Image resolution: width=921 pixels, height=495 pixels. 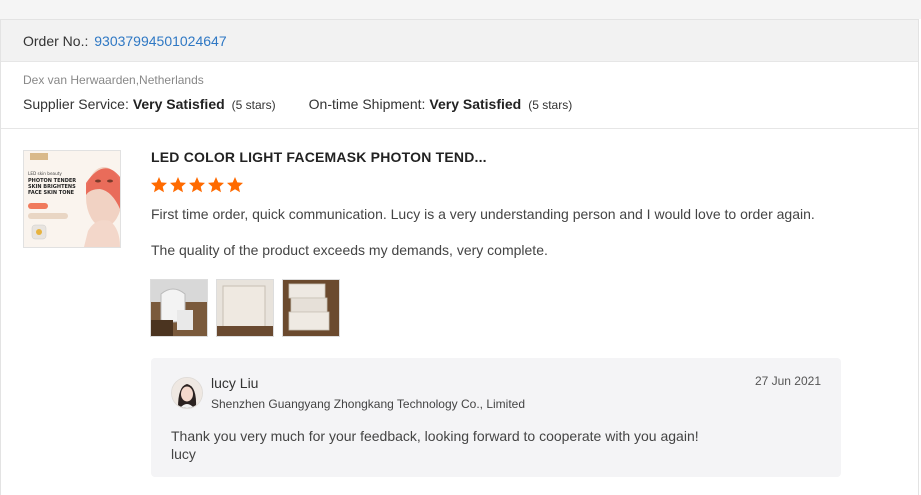 What do you see at coordinates (459, 41) in the screenshot?
I see `order-header: Order No.: 93037994501024647` at bounding box center [459, 41].